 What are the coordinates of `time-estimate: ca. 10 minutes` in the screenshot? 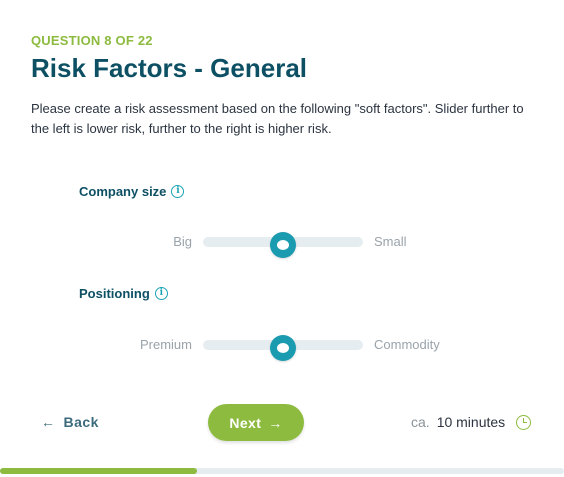 It's located at (471, 422).